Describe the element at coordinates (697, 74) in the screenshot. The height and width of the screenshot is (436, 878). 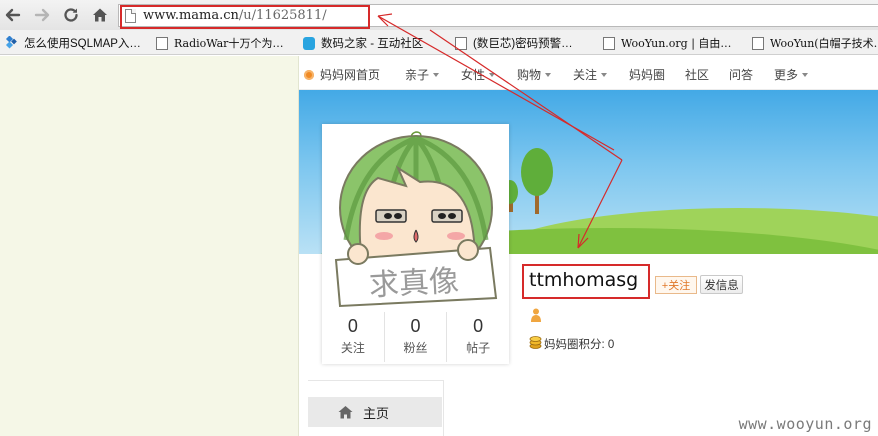
I see `nav-item-community: 社区` at that location.